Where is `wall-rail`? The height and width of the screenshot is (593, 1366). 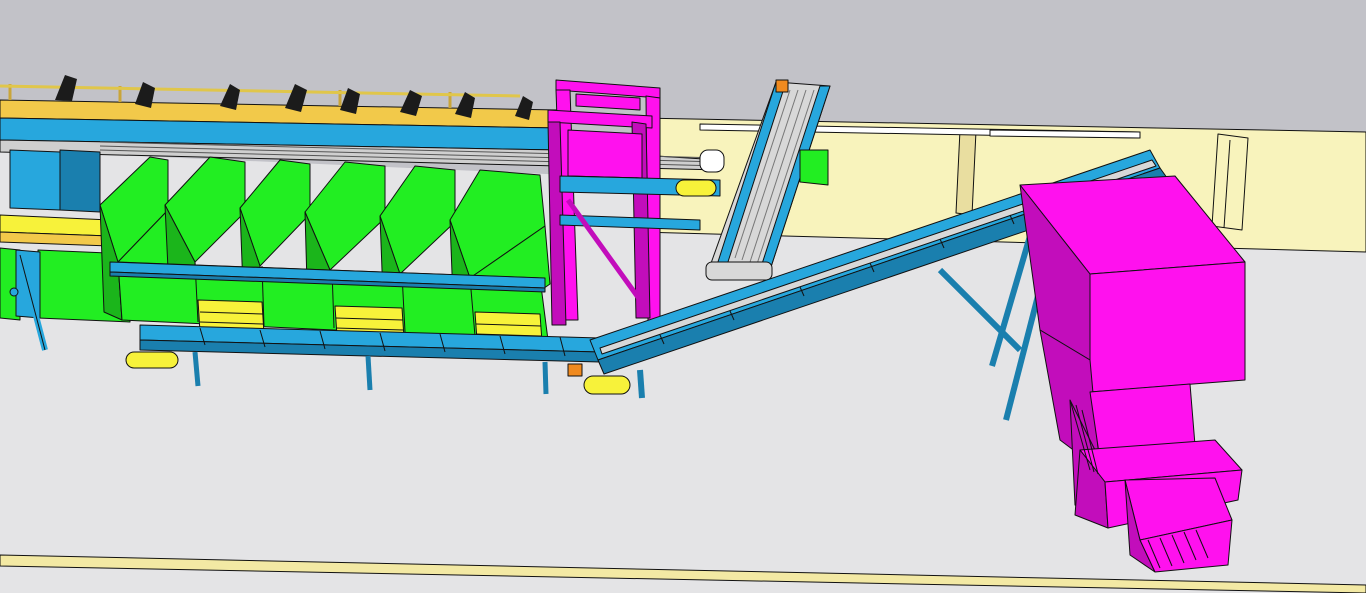
wall-rail is located at coordinates (1065, 134).